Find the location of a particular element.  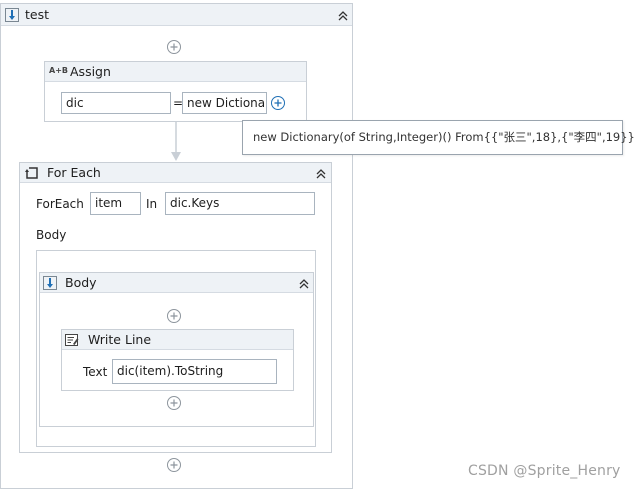

sequence-test-title: test is located at coordinates (37, 14).